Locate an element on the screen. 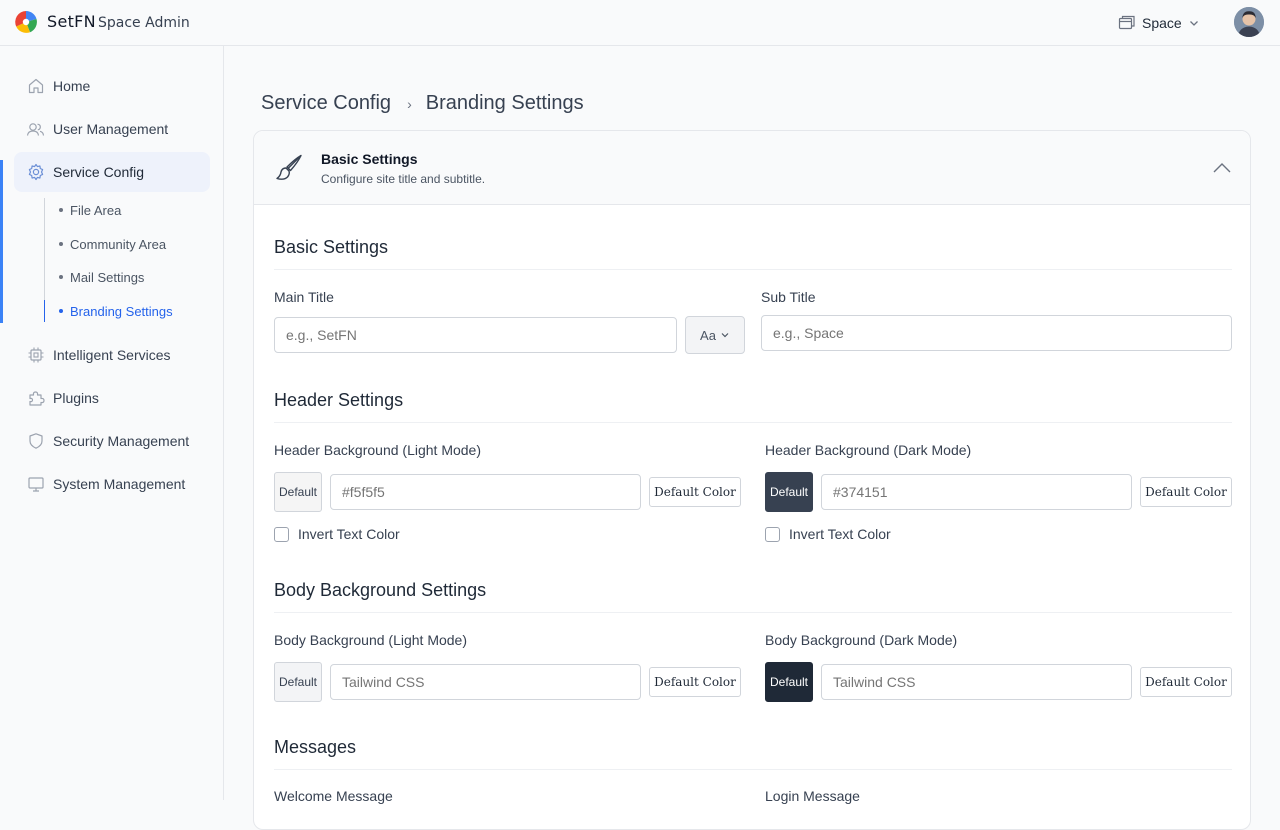 The height and width of the screenshot is (830, 1280). breadcrumb-parent: Service Config is located at coordinates (326, 103).